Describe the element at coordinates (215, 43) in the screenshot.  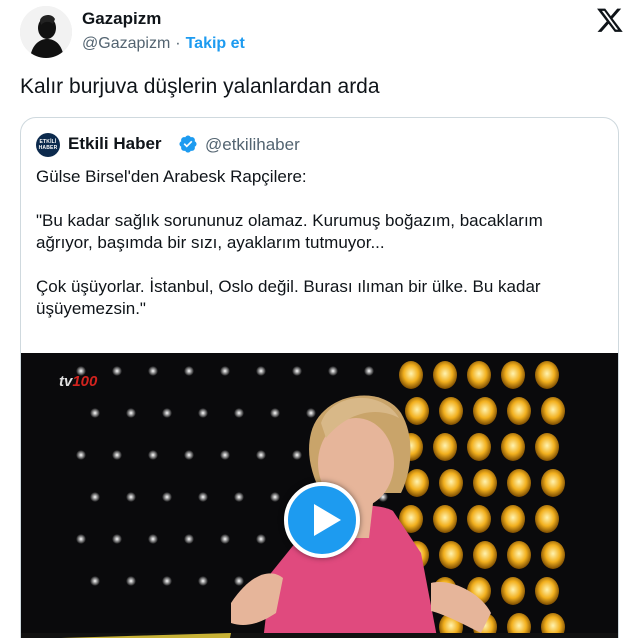
I see `follow-button: Takip et` at that location.